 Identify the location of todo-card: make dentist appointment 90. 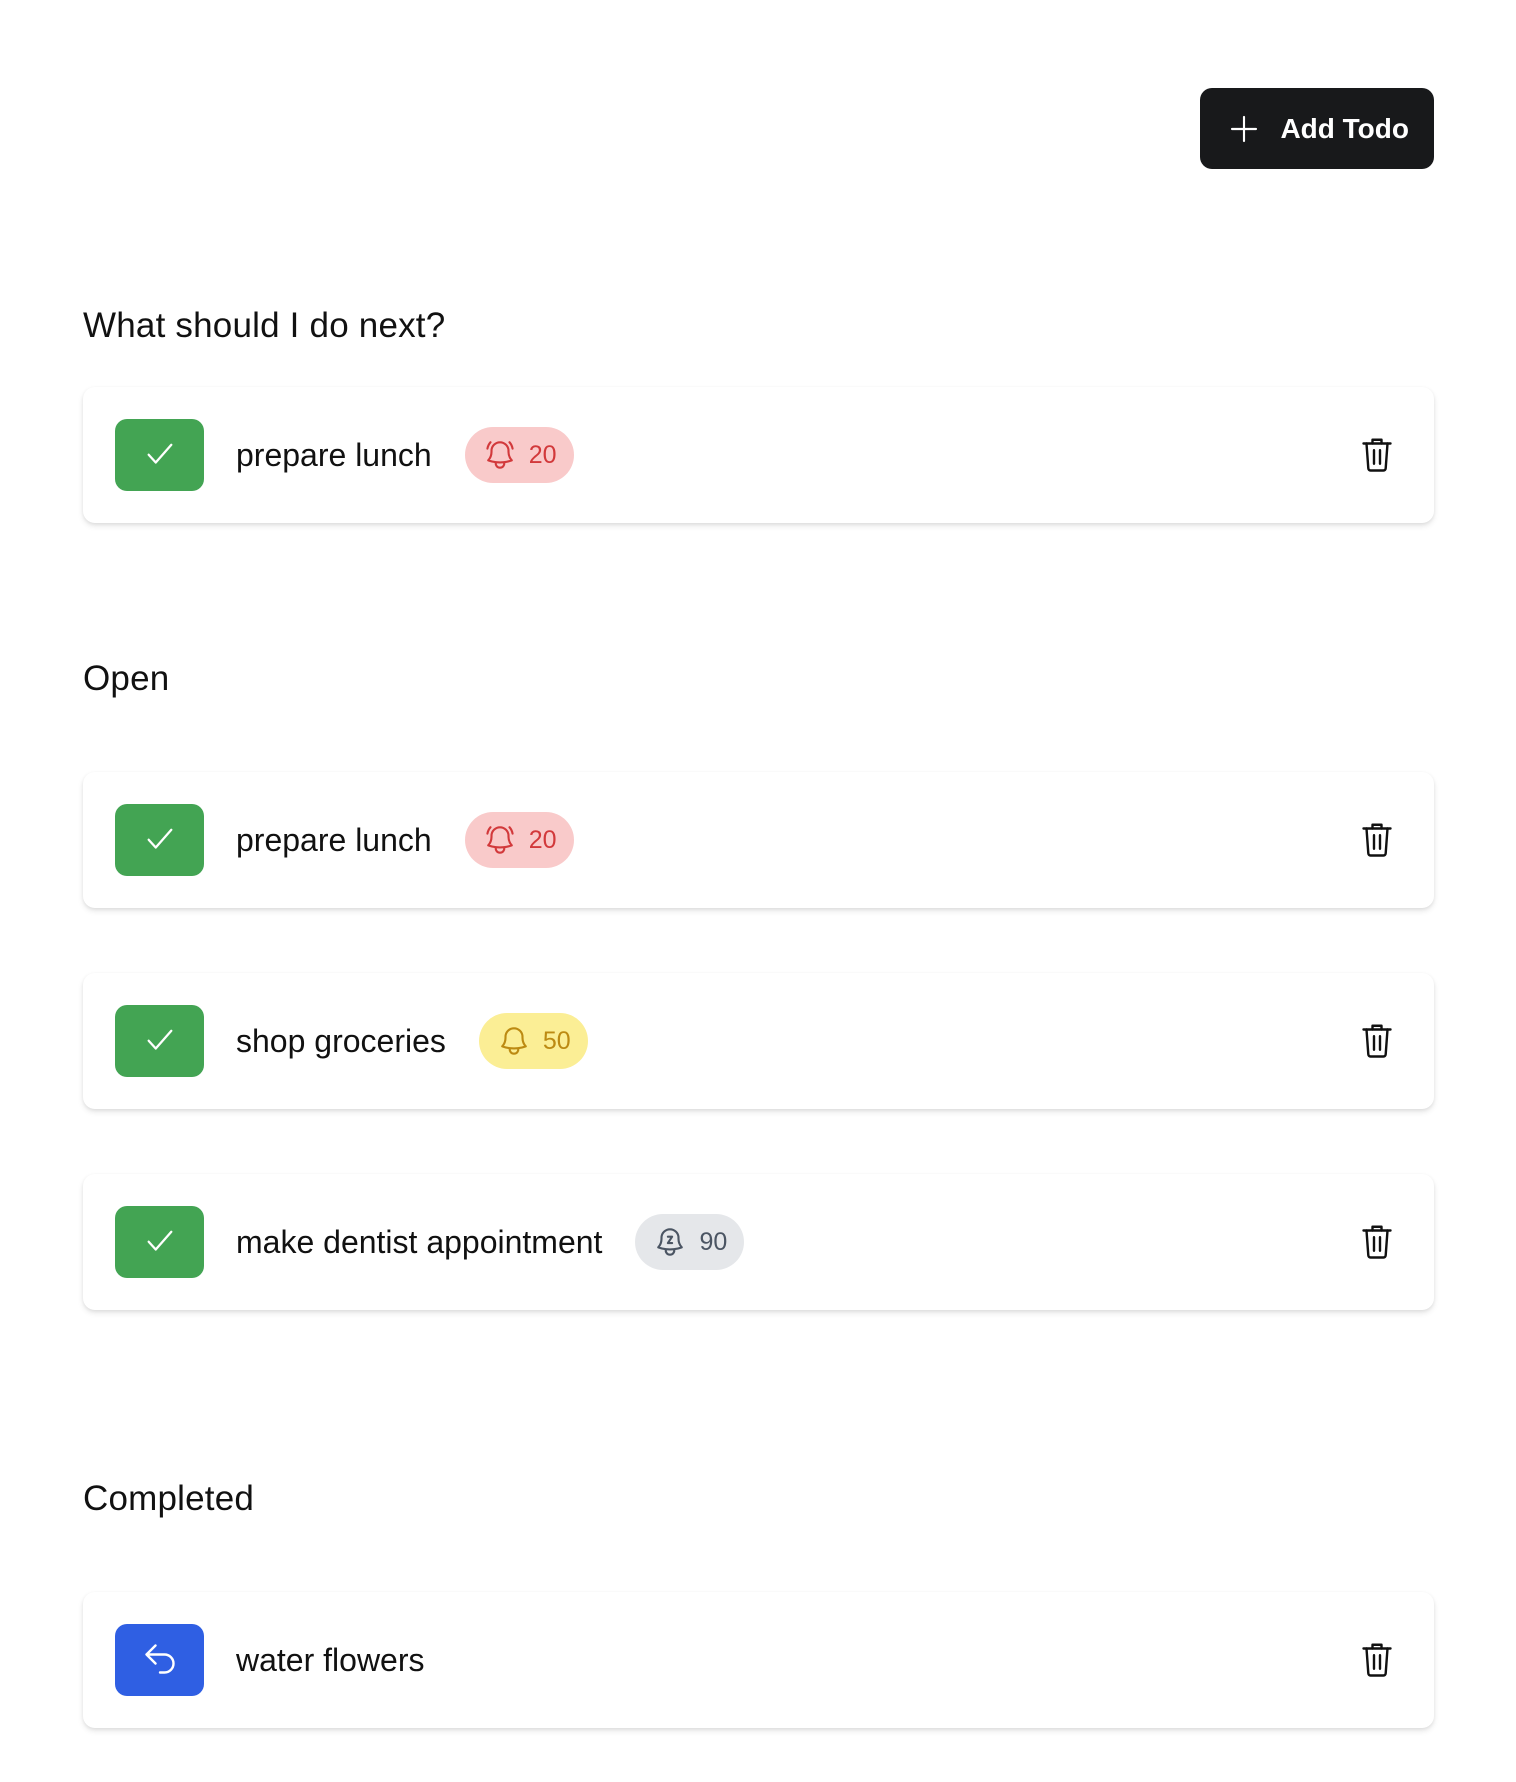
(758, 1242).